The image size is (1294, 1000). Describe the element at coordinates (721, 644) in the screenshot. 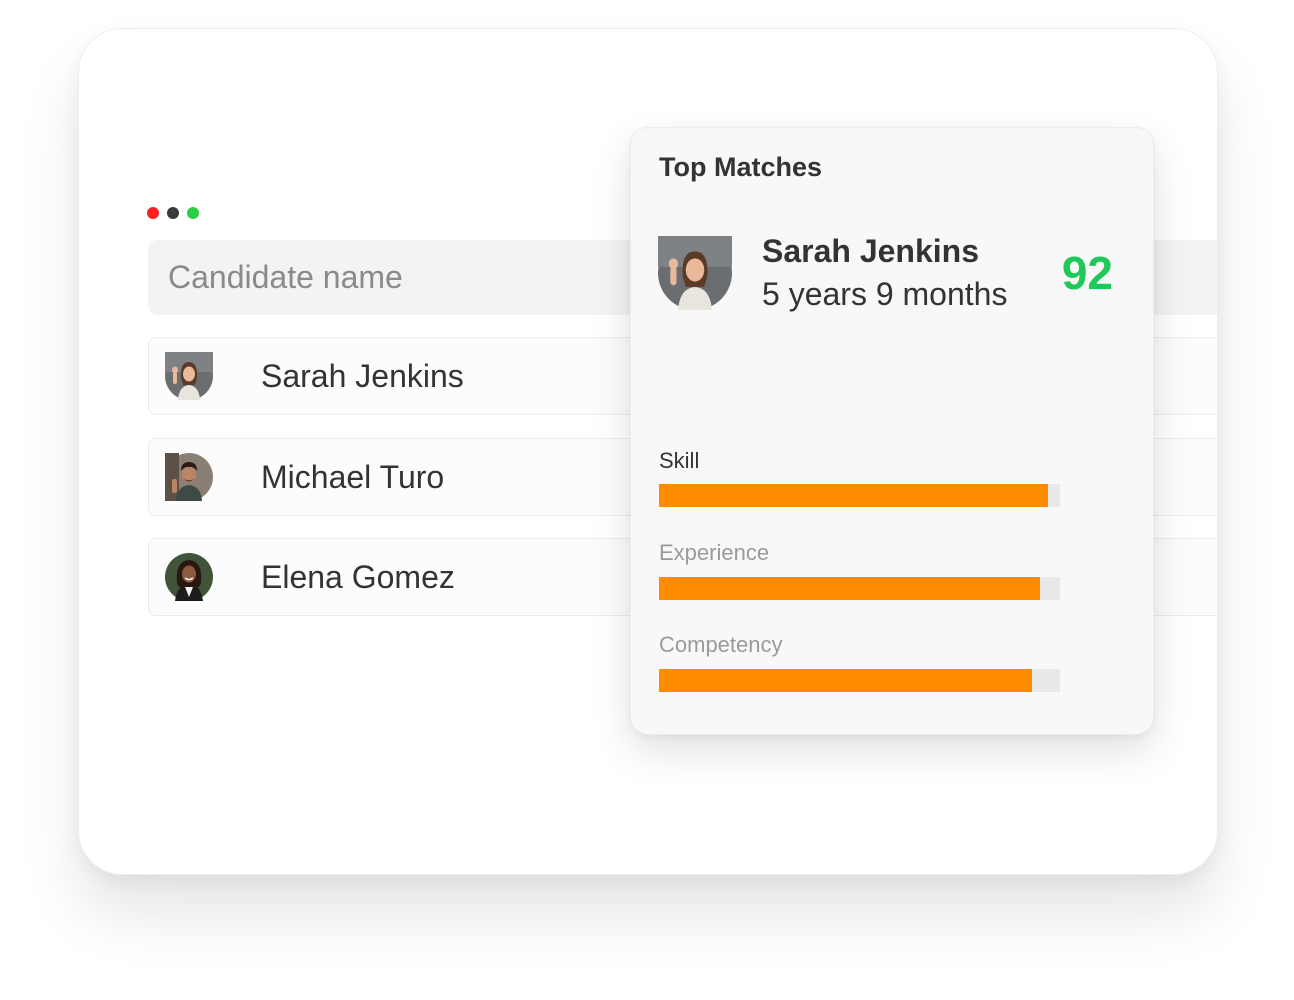

I see `metric-label-competency: Competency` at that location.